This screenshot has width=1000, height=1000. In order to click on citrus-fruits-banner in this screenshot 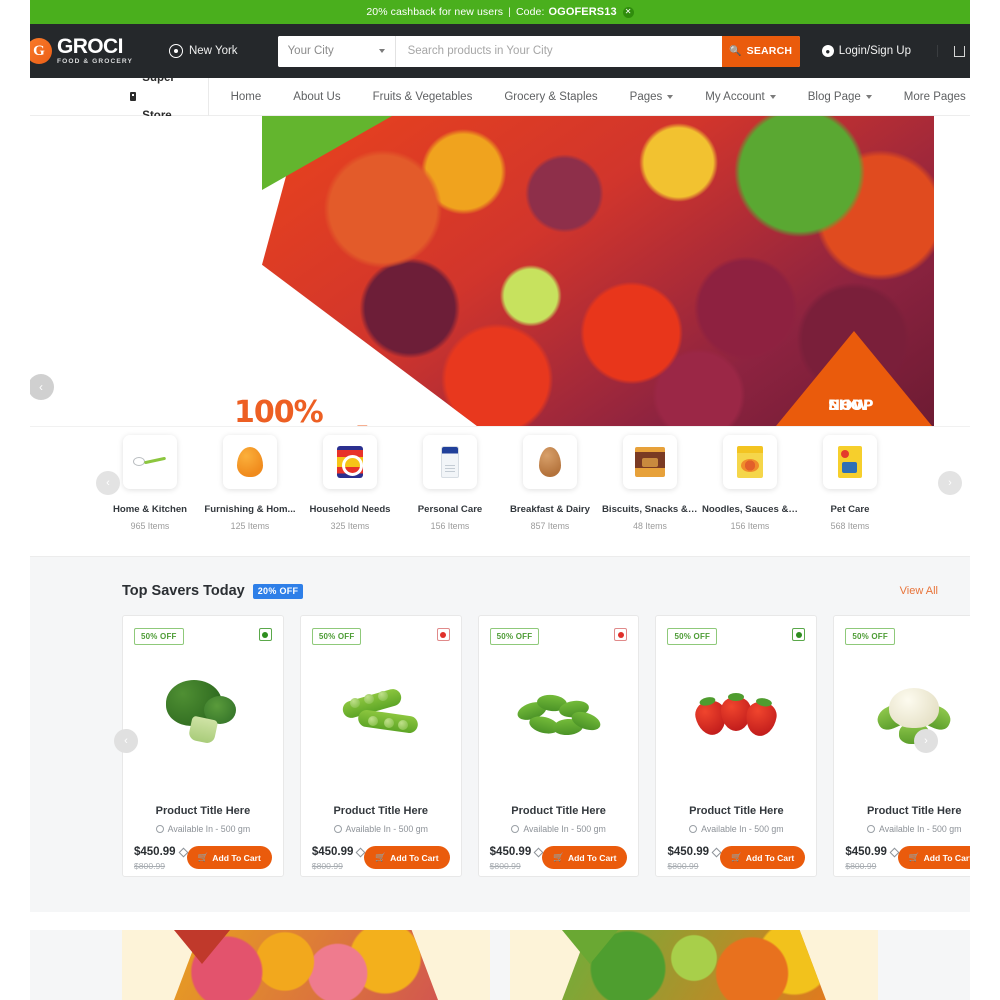, I will do `click(306, 965)`.